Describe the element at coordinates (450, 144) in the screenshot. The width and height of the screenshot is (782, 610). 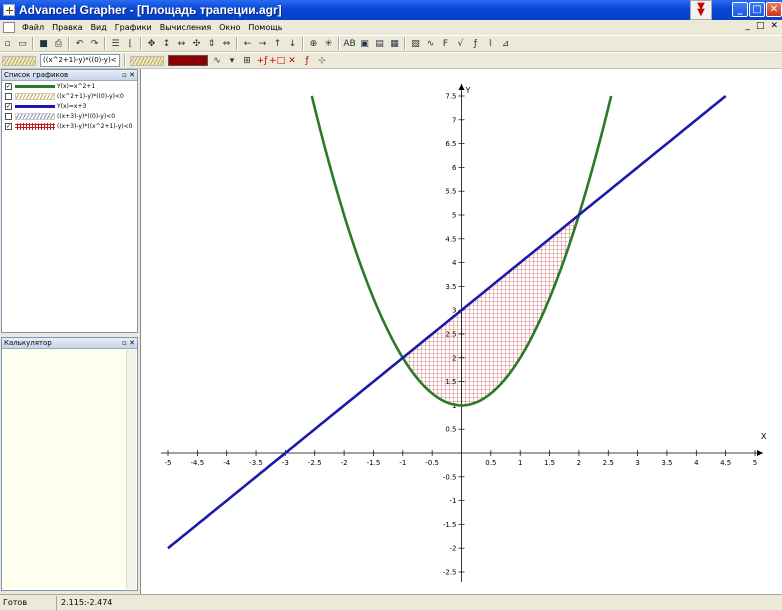
I see `y-tick-label: 6.5` at that location.